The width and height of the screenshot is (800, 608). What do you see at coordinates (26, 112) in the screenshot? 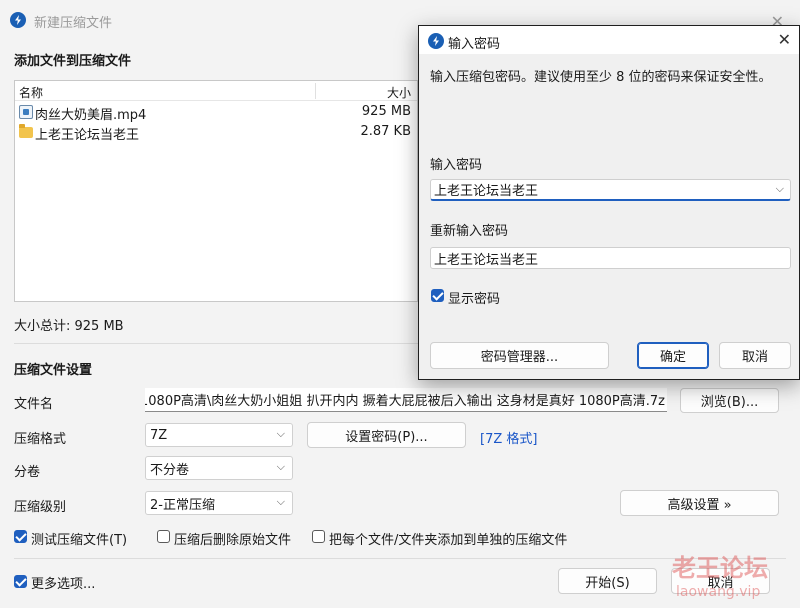
I see `video-file-icon` at bounding box center [26, 112].